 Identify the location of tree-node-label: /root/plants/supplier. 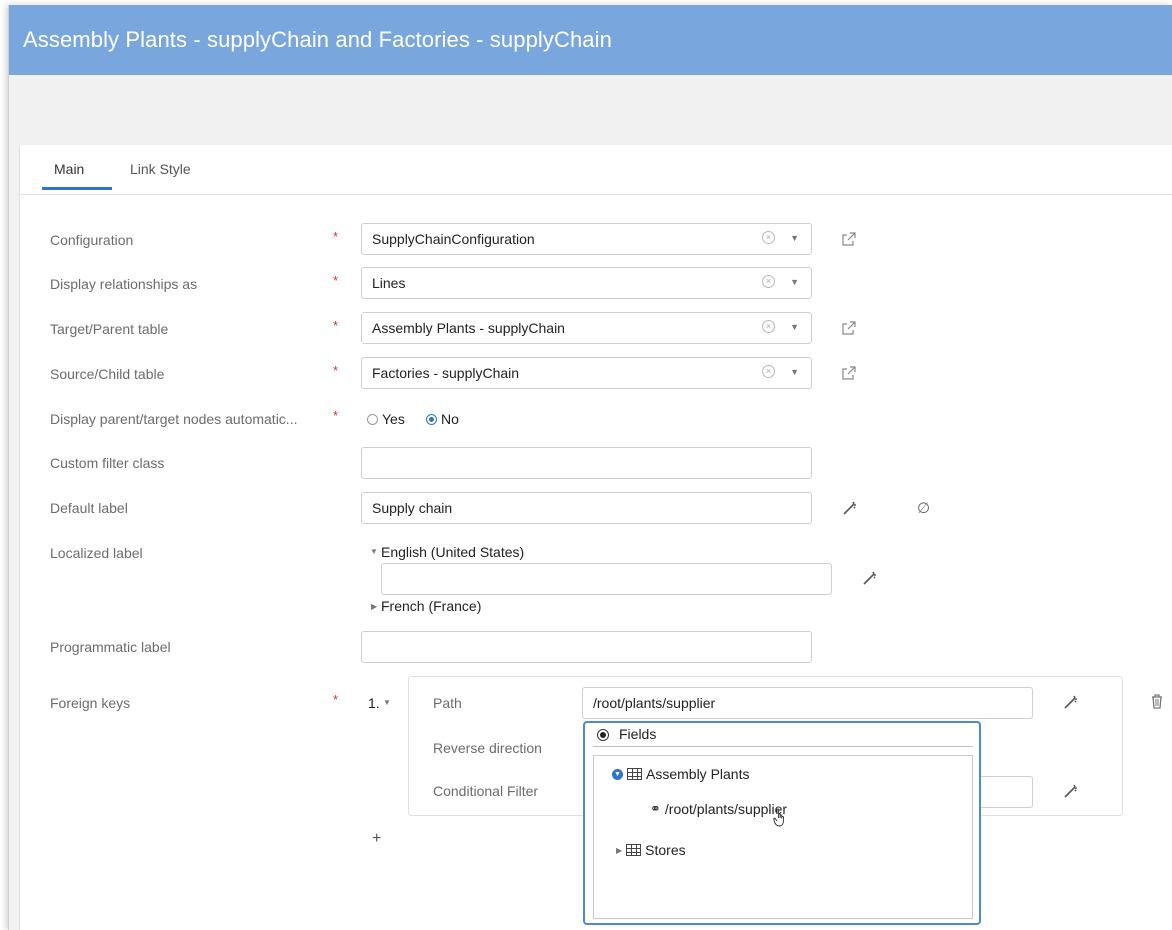
(726, 809).